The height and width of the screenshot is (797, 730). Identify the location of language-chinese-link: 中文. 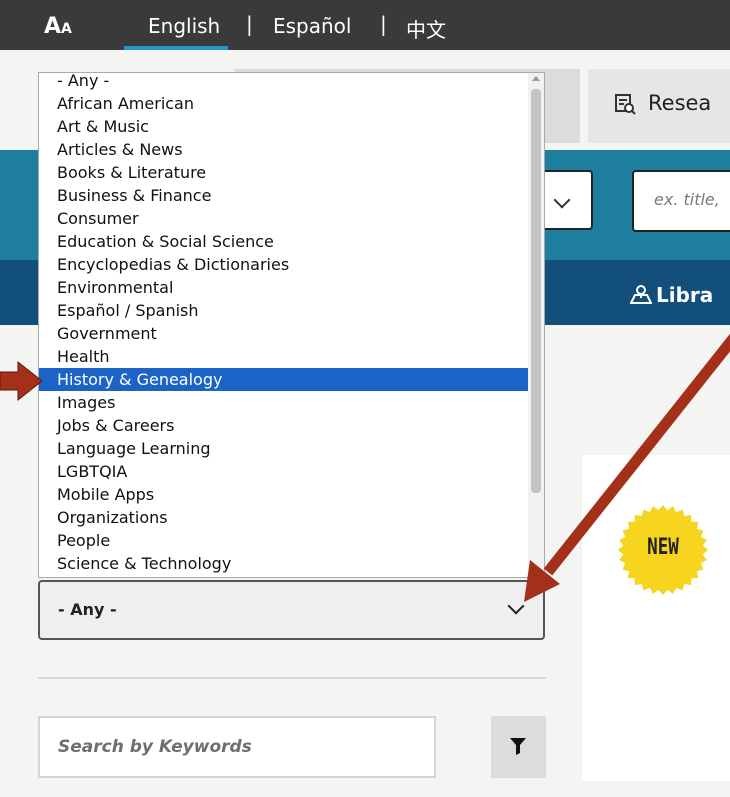
(426, 28).